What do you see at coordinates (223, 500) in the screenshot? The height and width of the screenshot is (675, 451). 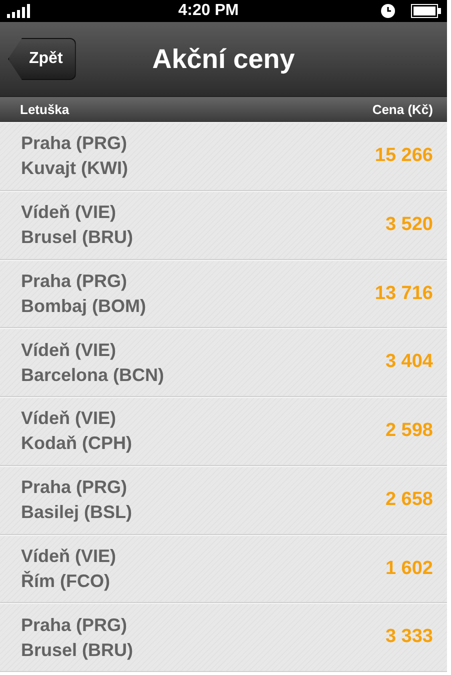 I see `flight-row: Praha (PRG) Basilej (BSL) 2 658` at bounding box center [223, 500].